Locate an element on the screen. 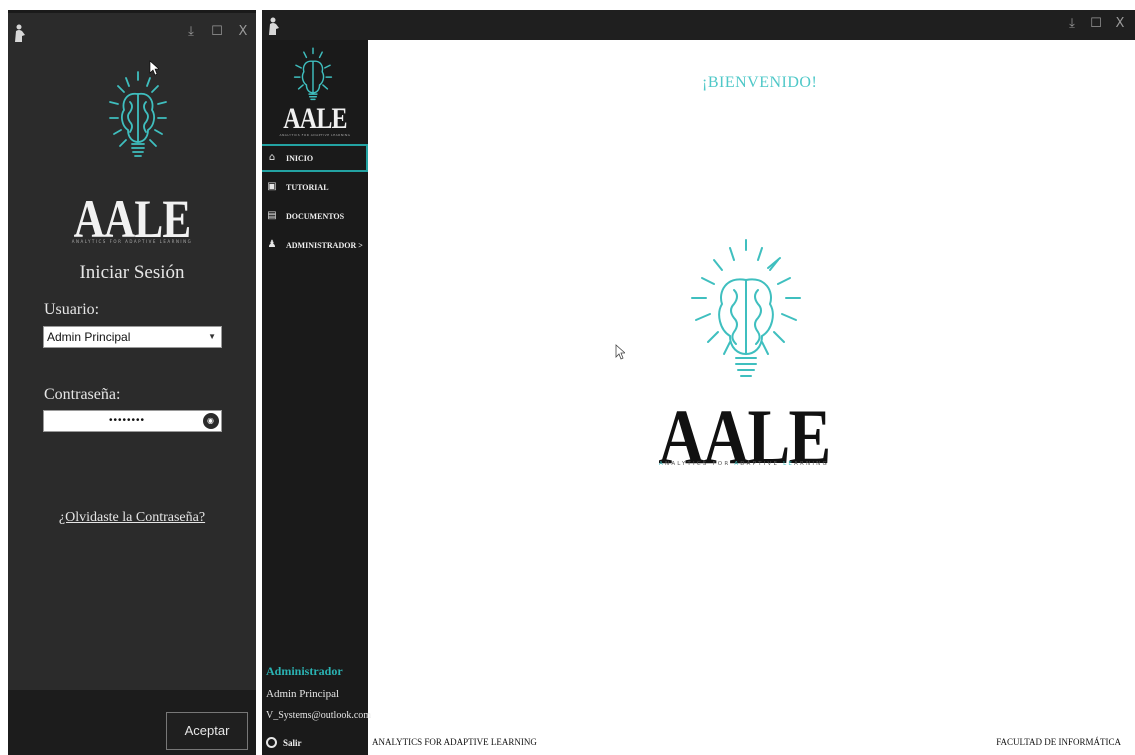  user-email: V_Systems@outlook.com is located at coordinates (319, 715).